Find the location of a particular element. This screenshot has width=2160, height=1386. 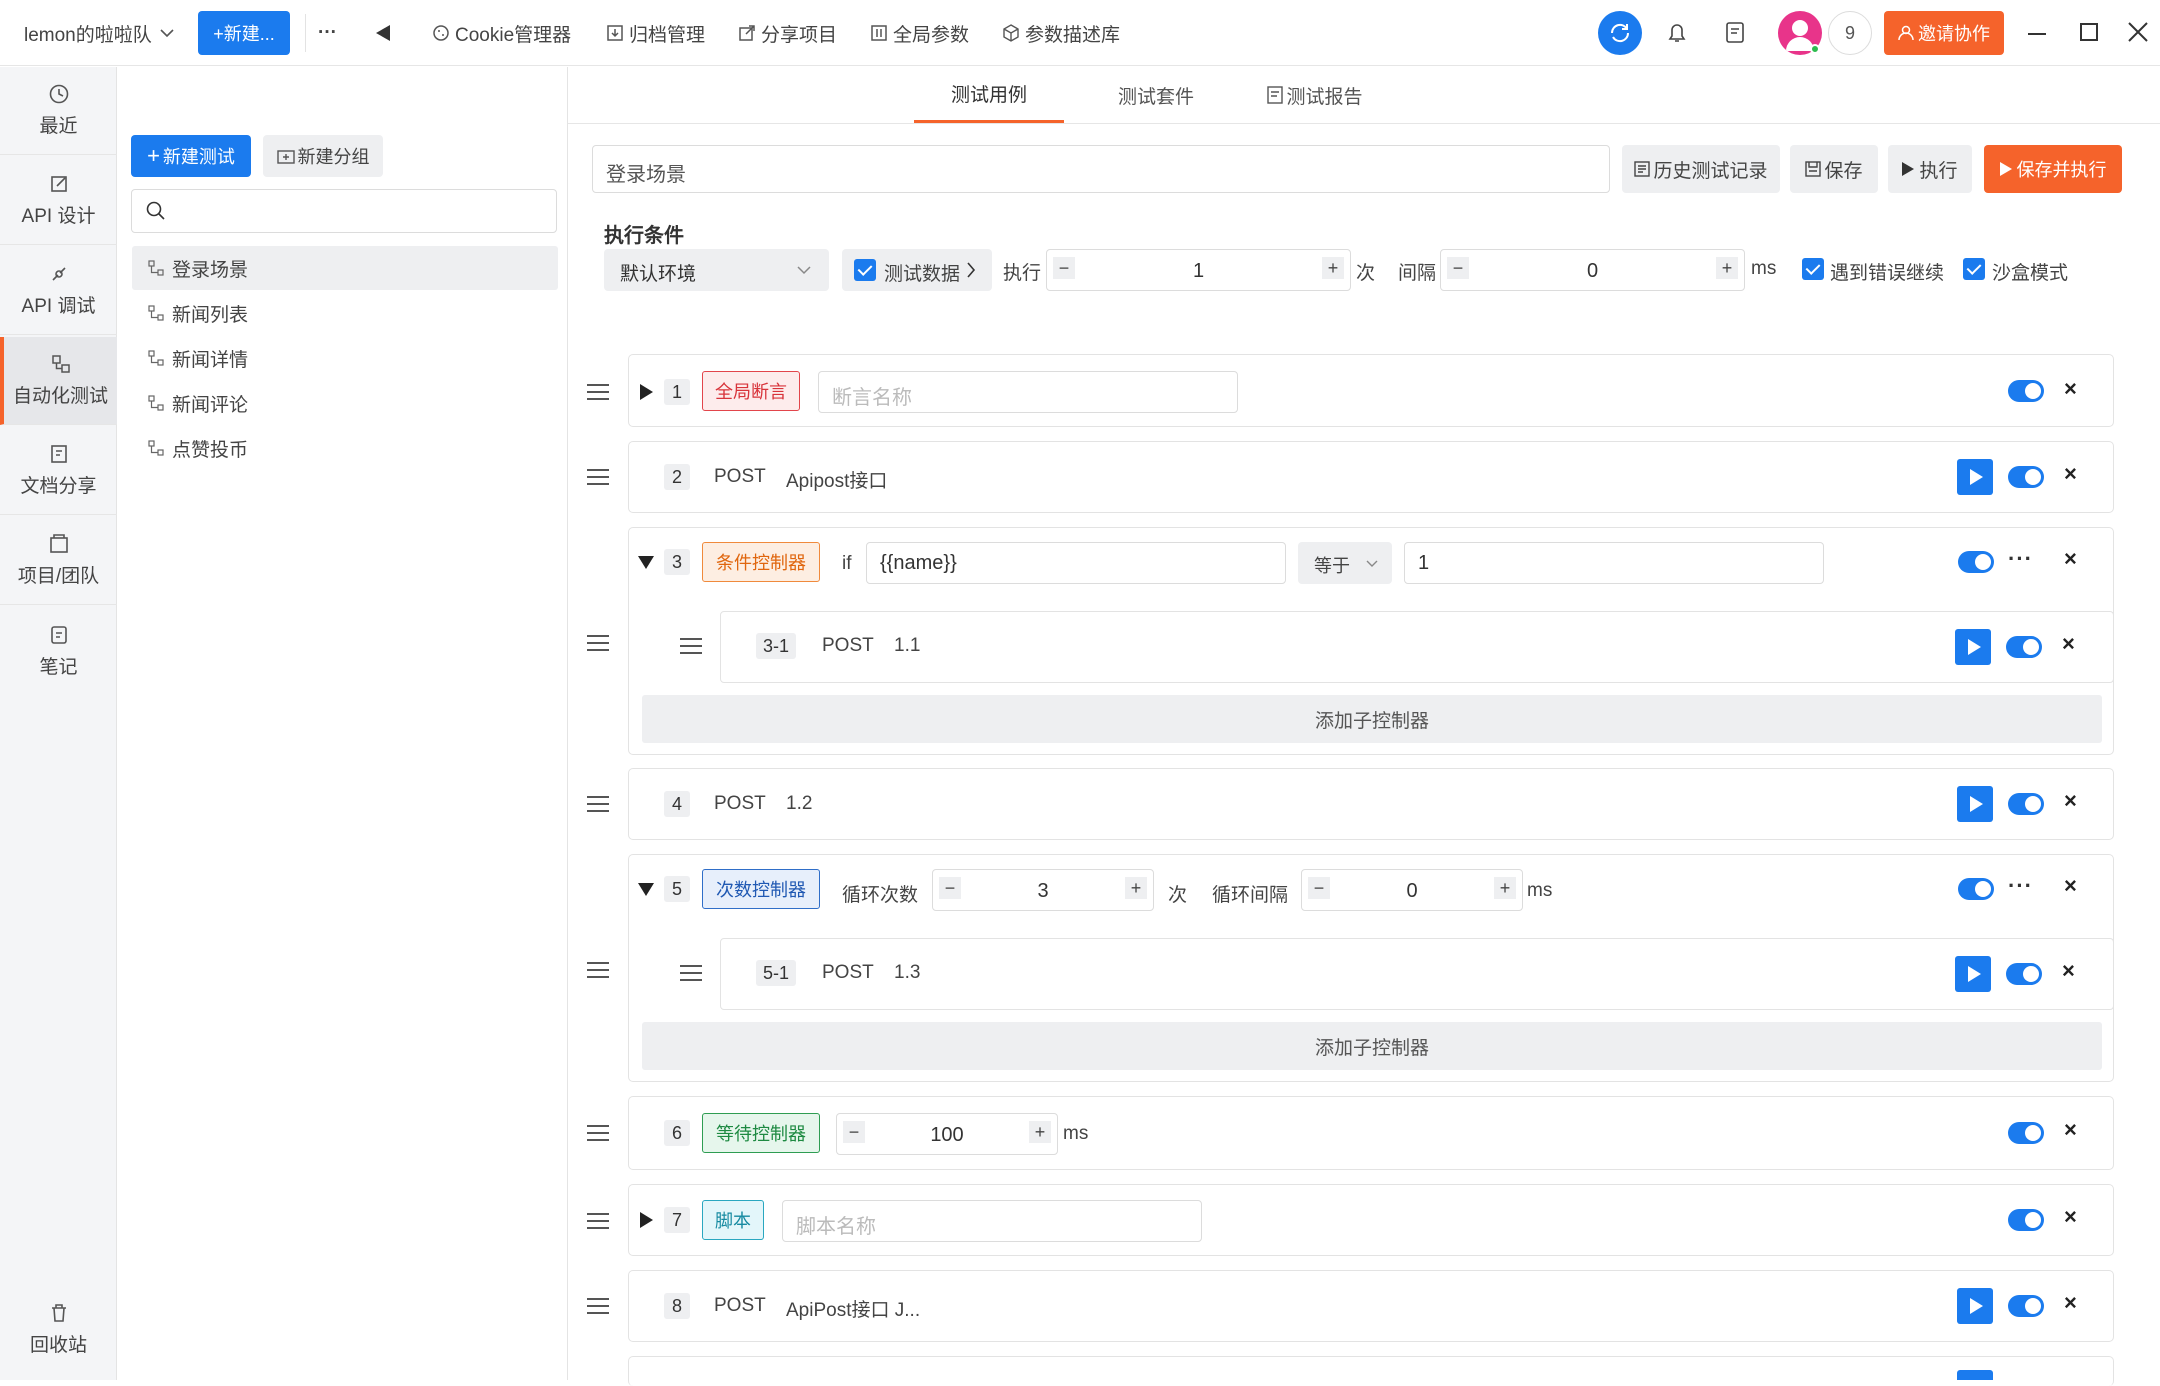

nav-doc-share: 文档分享 is located at coordinates (58, 471).